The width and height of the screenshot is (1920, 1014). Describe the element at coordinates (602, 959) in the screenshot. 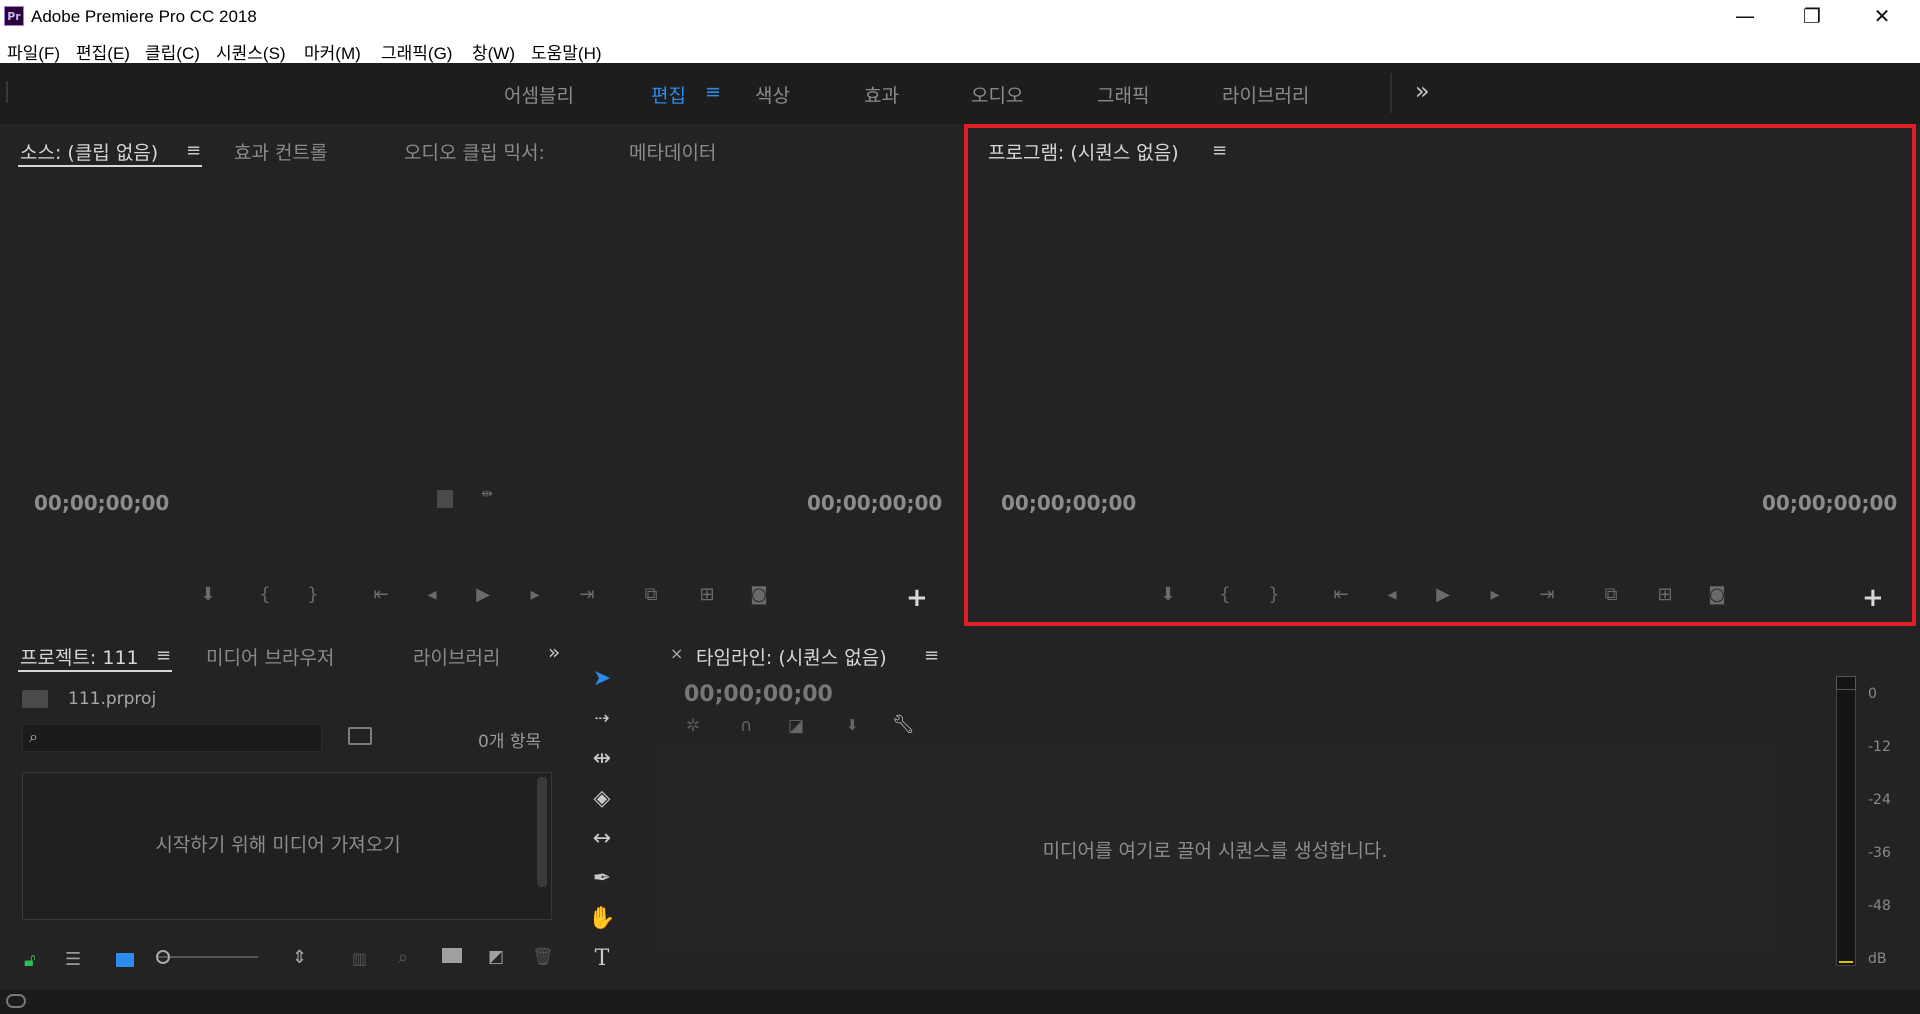

I see `type-tool-icon: T` at that location.